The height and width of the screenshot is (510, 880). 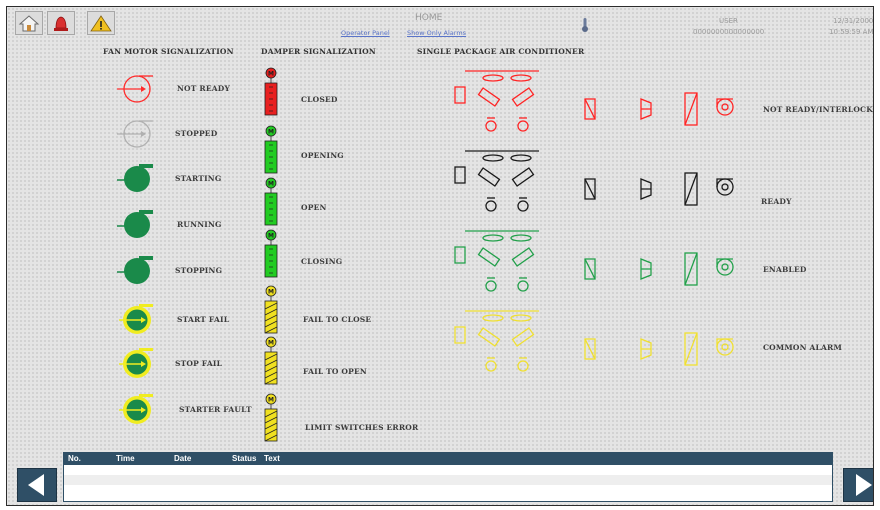 I want to click on fan-state-label: START FAIL, so click(x=203, y=319).